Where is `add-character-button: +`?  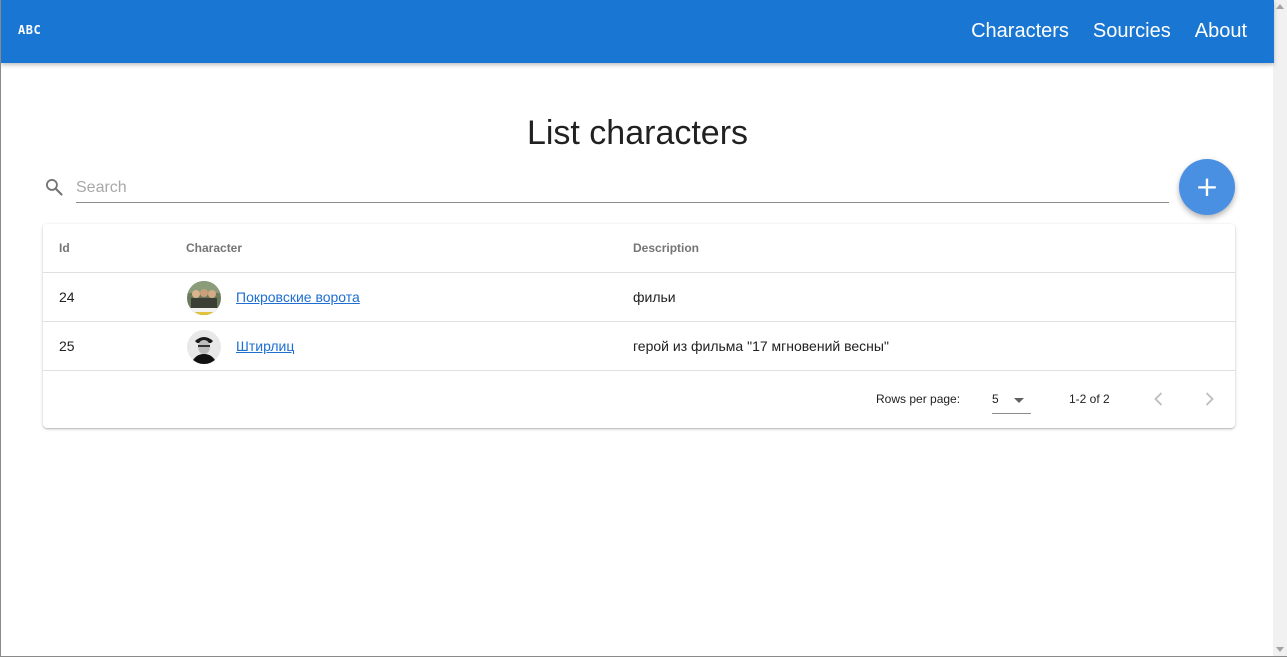 add-character-button: + is located at coordinates (1207, 187).